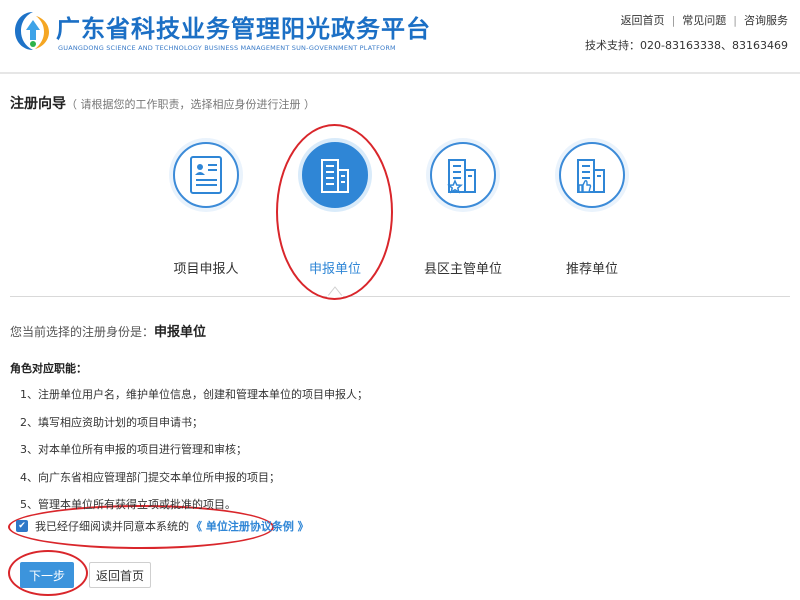  What do you see at coordinates (120, 575) in the screenshot?
I see `return-home-button: 返回首页` at bounding box center [120, 575].